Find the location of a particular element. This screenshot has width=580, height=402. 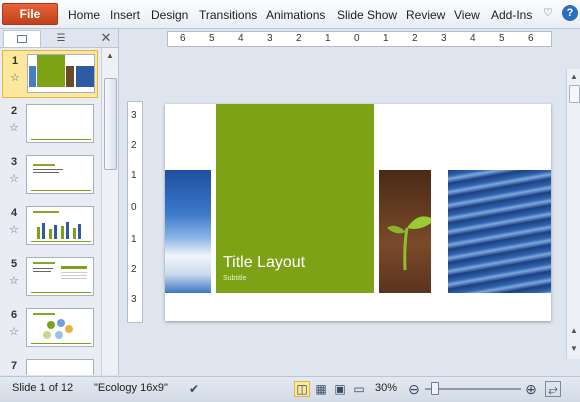

thumbnail-slide-6: 6 ☆ is located at coordinates (50, 329).